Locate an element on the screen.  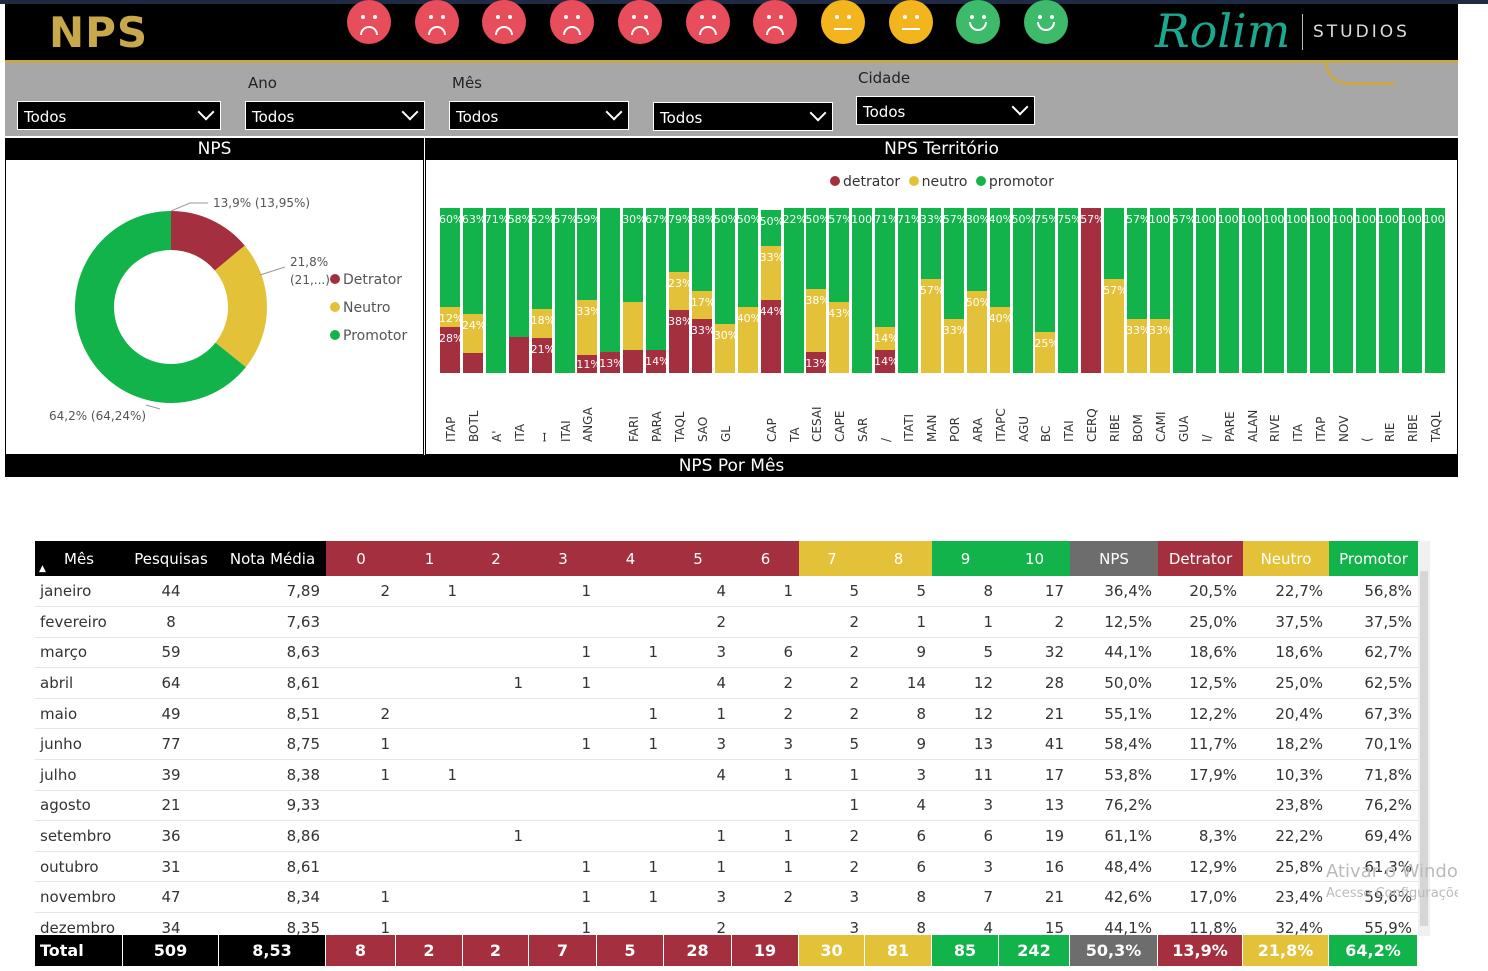
column-header: 9 is located at coordinates (965, 558).